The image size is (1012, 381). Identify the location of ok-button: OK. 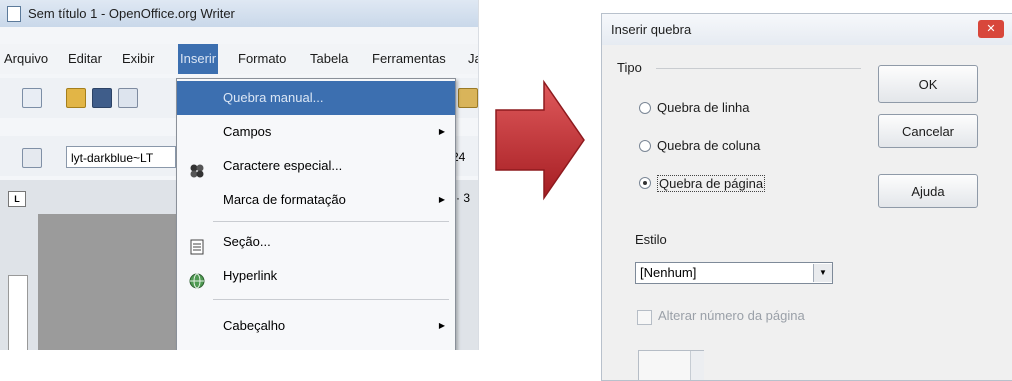
(928, 84).